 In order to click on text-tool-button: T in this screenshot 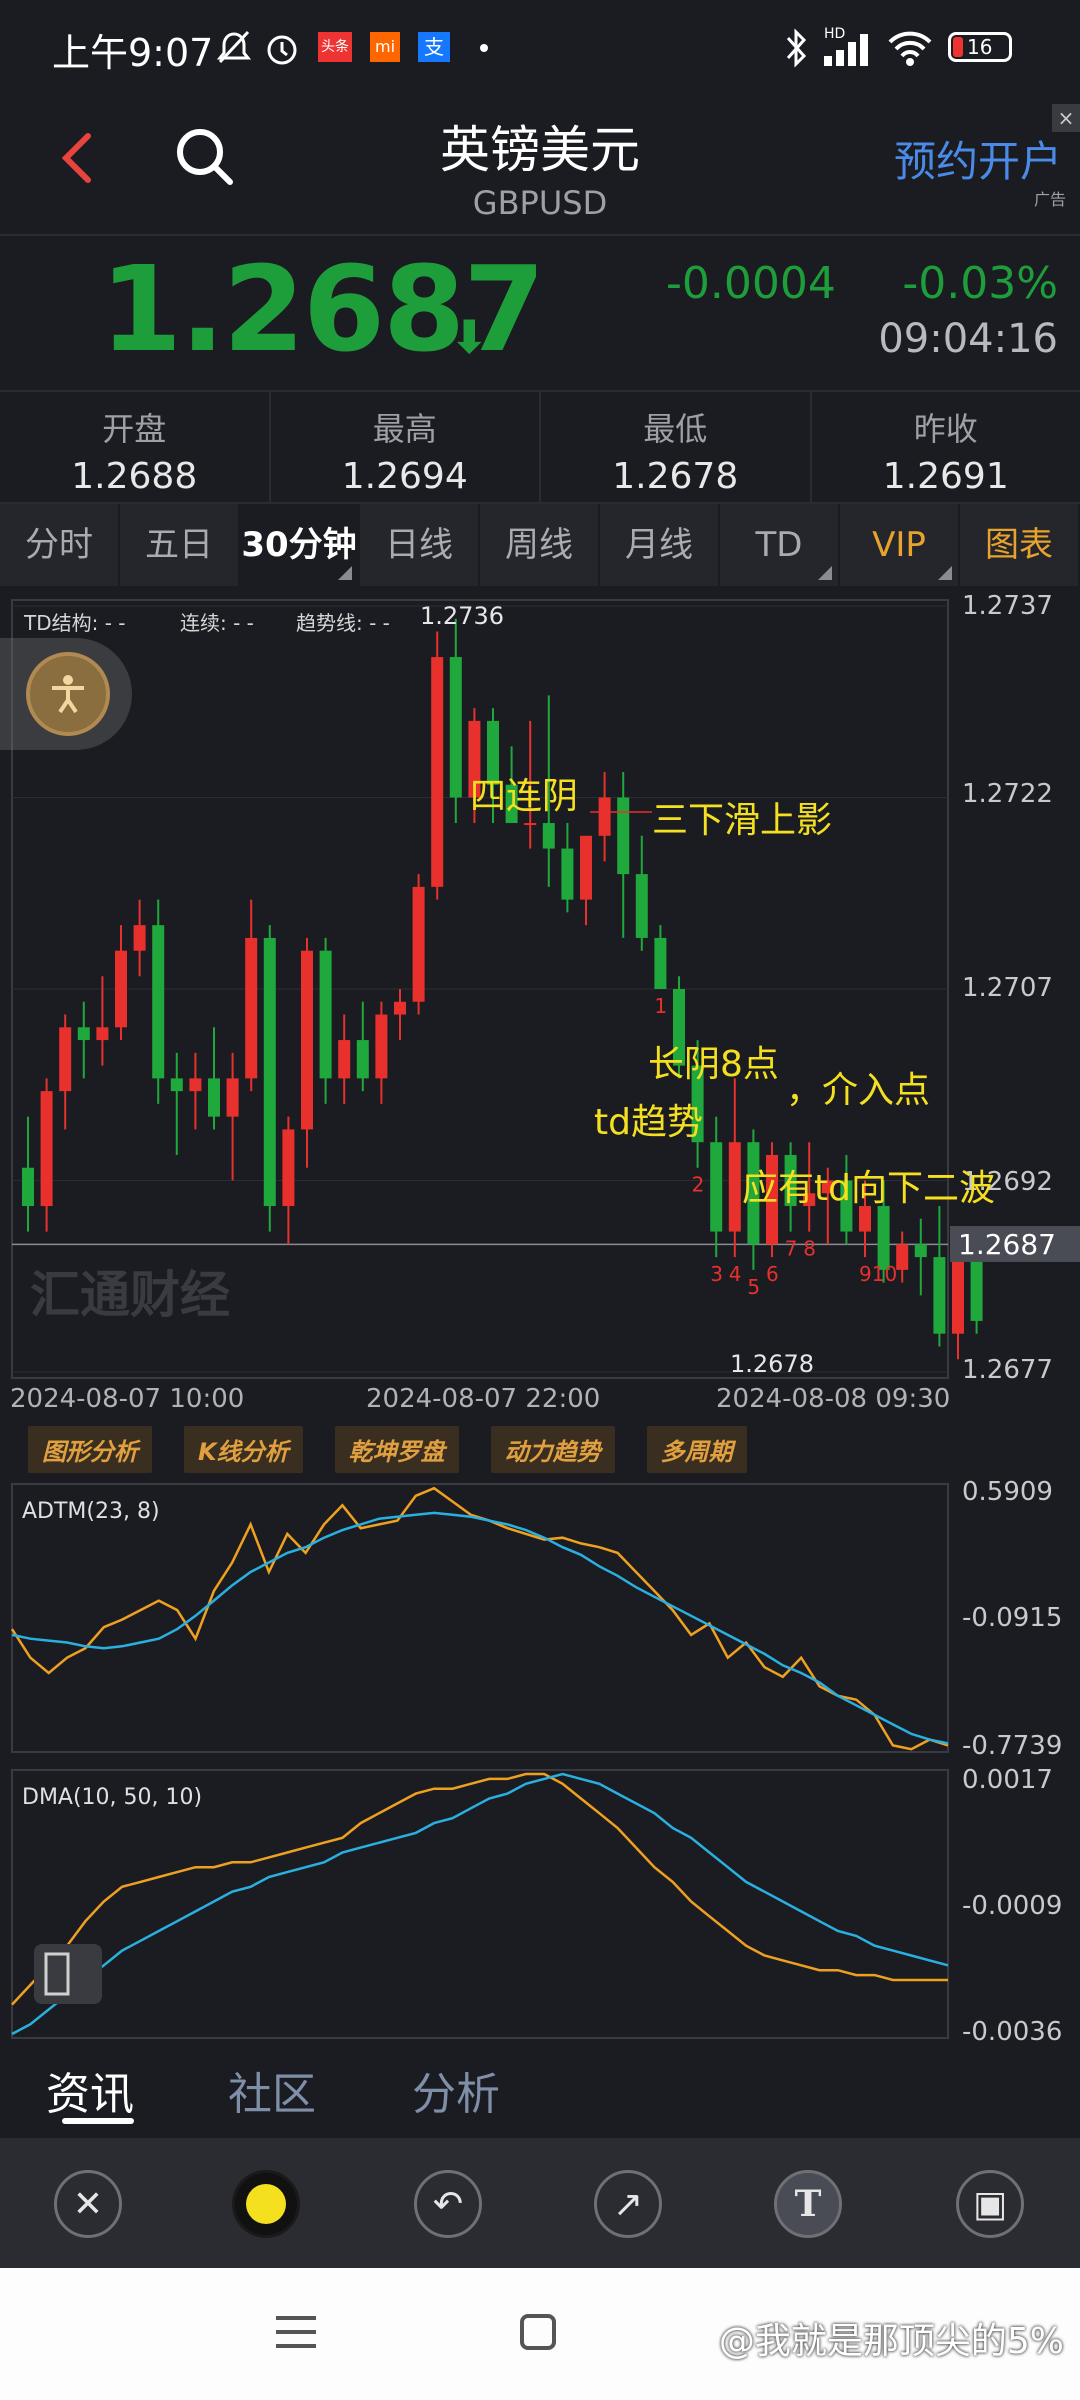, I will do `click(808, 2204)`.